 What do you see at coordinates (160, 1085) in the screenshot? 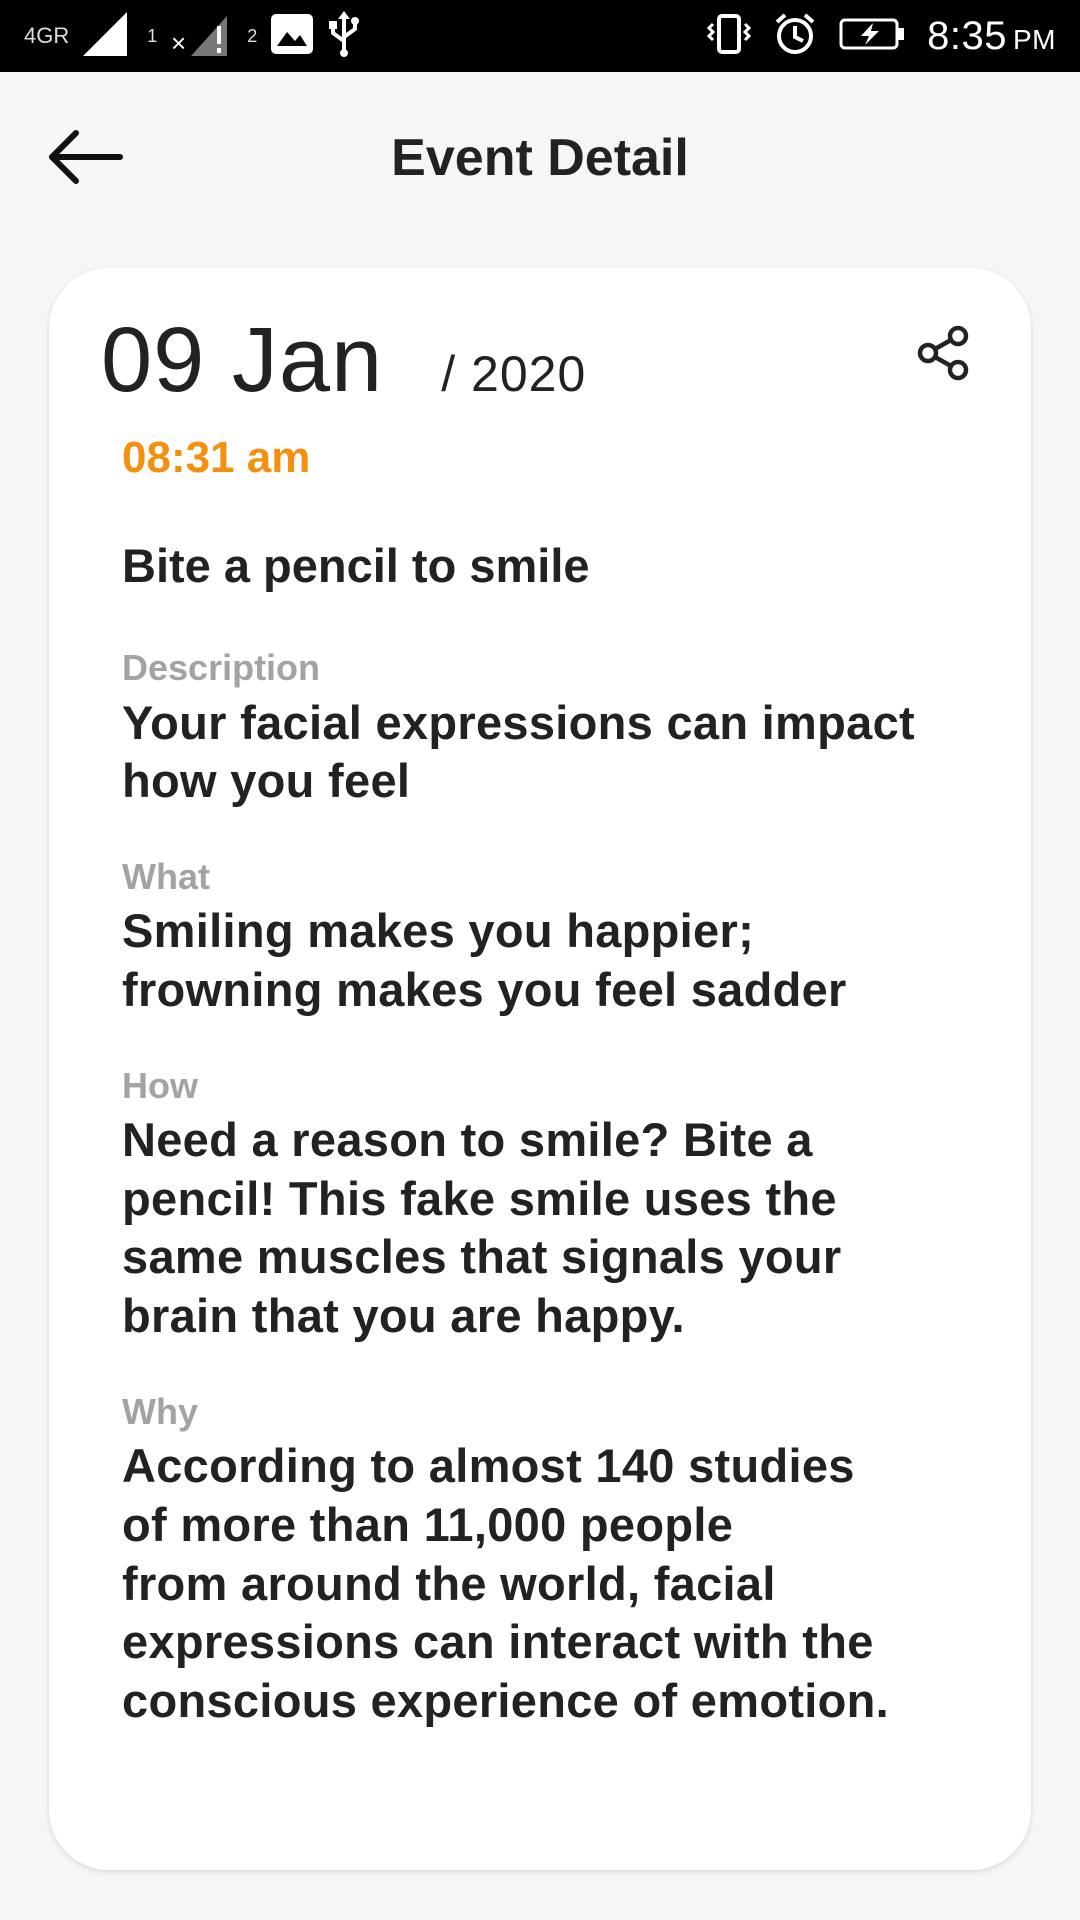
I see `section-label: How` at bounding box center [160, 1085].